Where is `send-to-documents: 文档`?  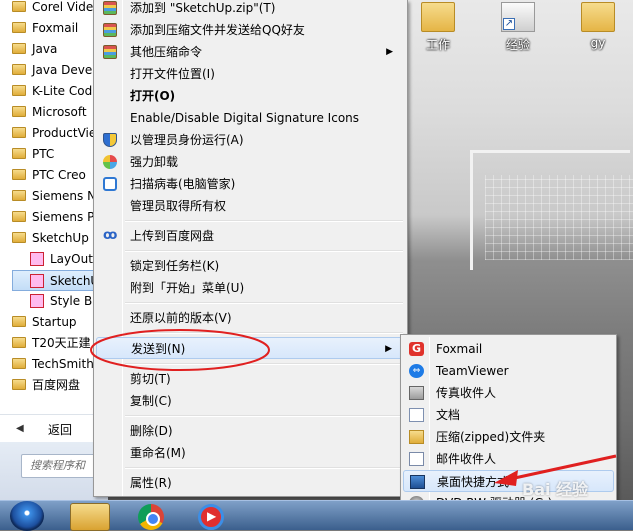
send-to-documents: 文档 is located at coordinates (508, 415).